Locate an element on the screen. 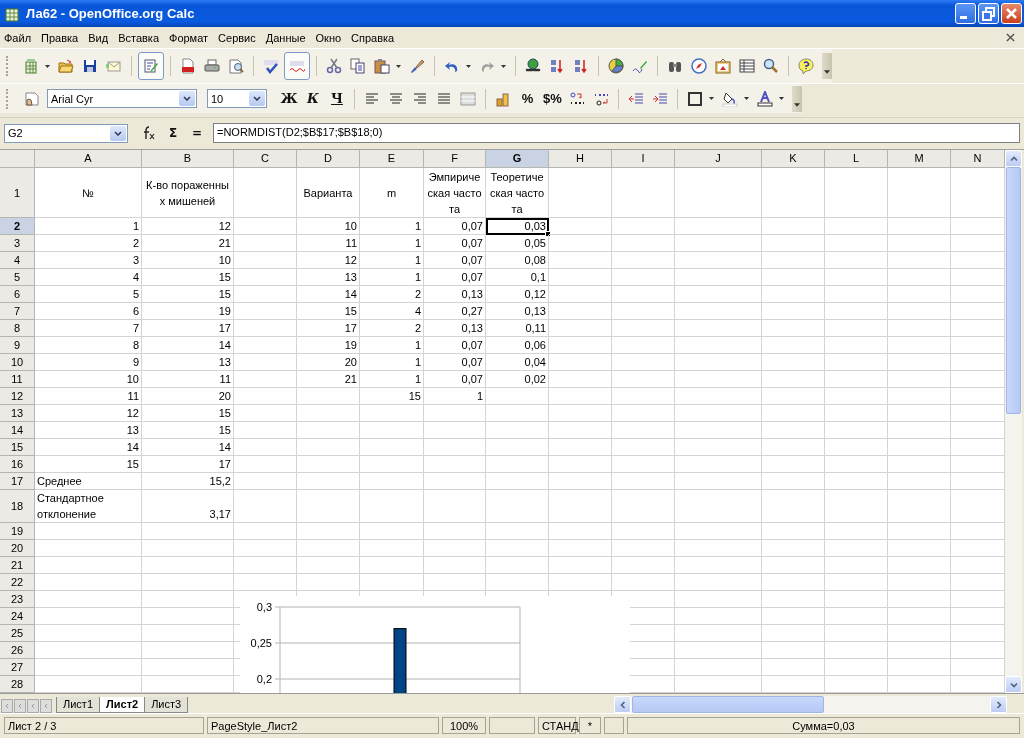 The image size is (1024, 738). menu-item: Вставка is located at coordinates (138, 37).